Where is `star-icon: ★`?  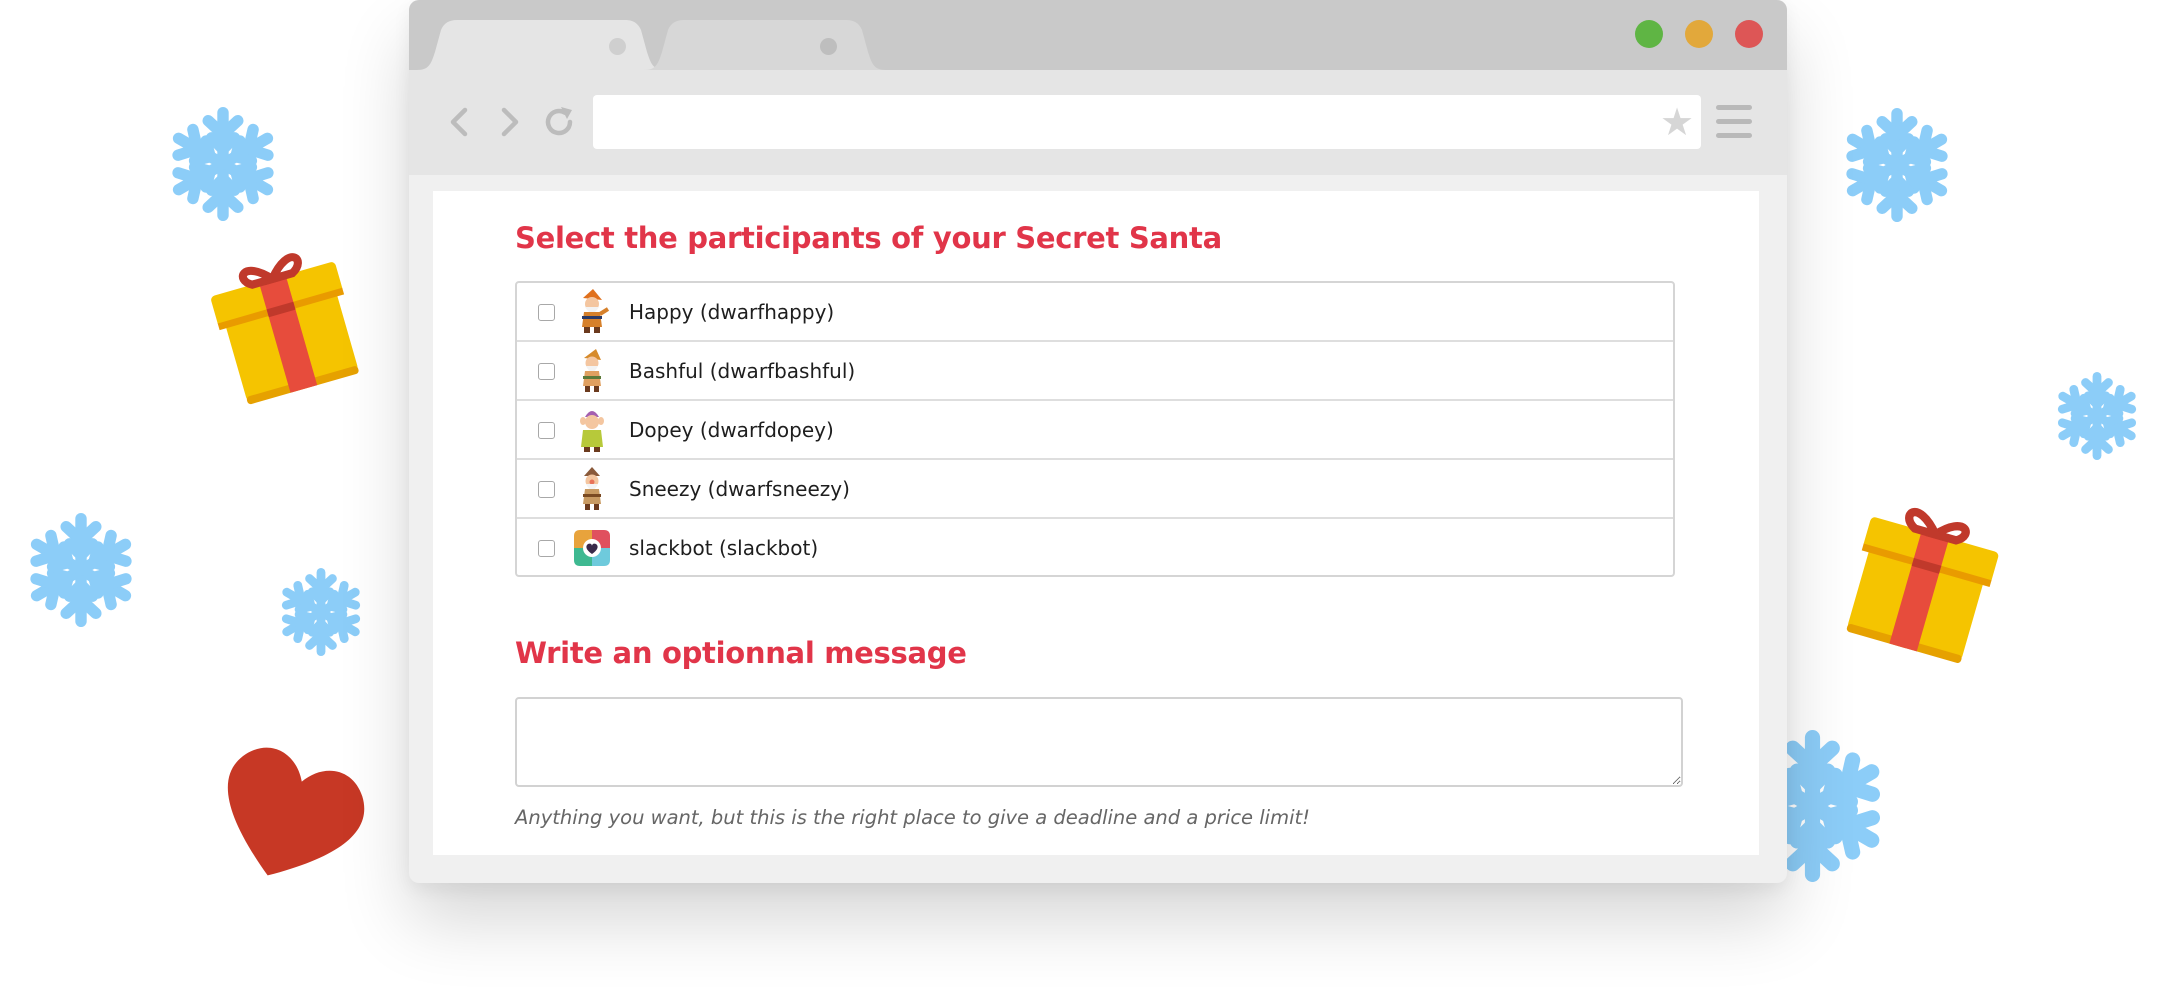 star-icon: ★ is located at coordinates (1677, 122).